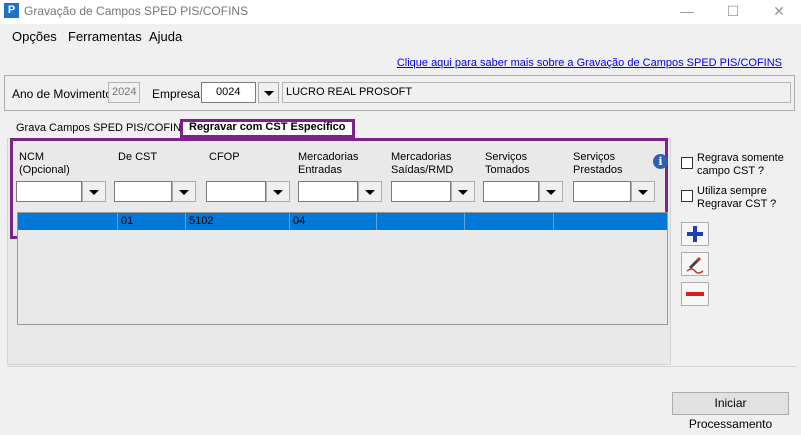 The width and height of the screenshot is (801, 435). I want to click on col-header-serv-prestados: Serviços Prestados, so click(598, 163).